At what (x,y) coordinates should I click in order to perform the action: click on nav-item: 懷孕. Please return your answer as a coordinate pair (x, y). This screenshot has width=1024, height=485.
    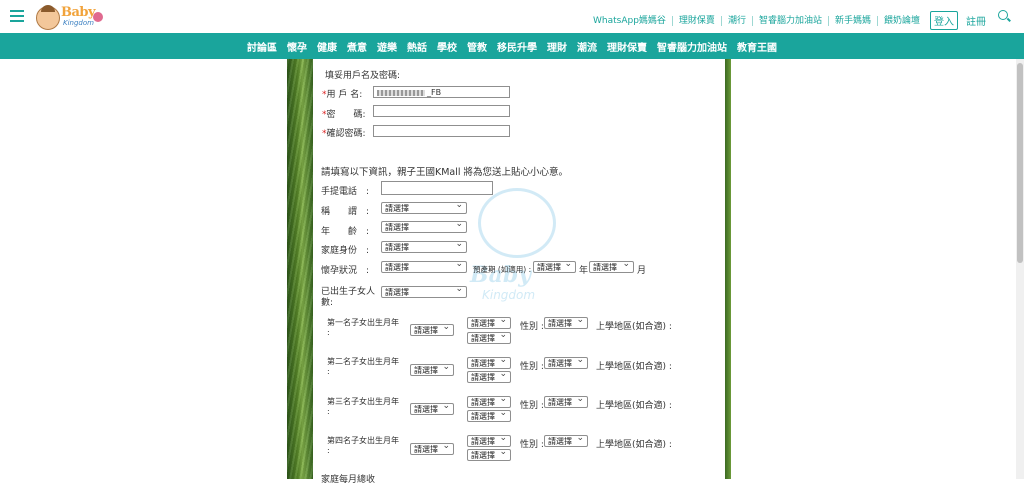
    Looking at the image, I should click on (297, 46).